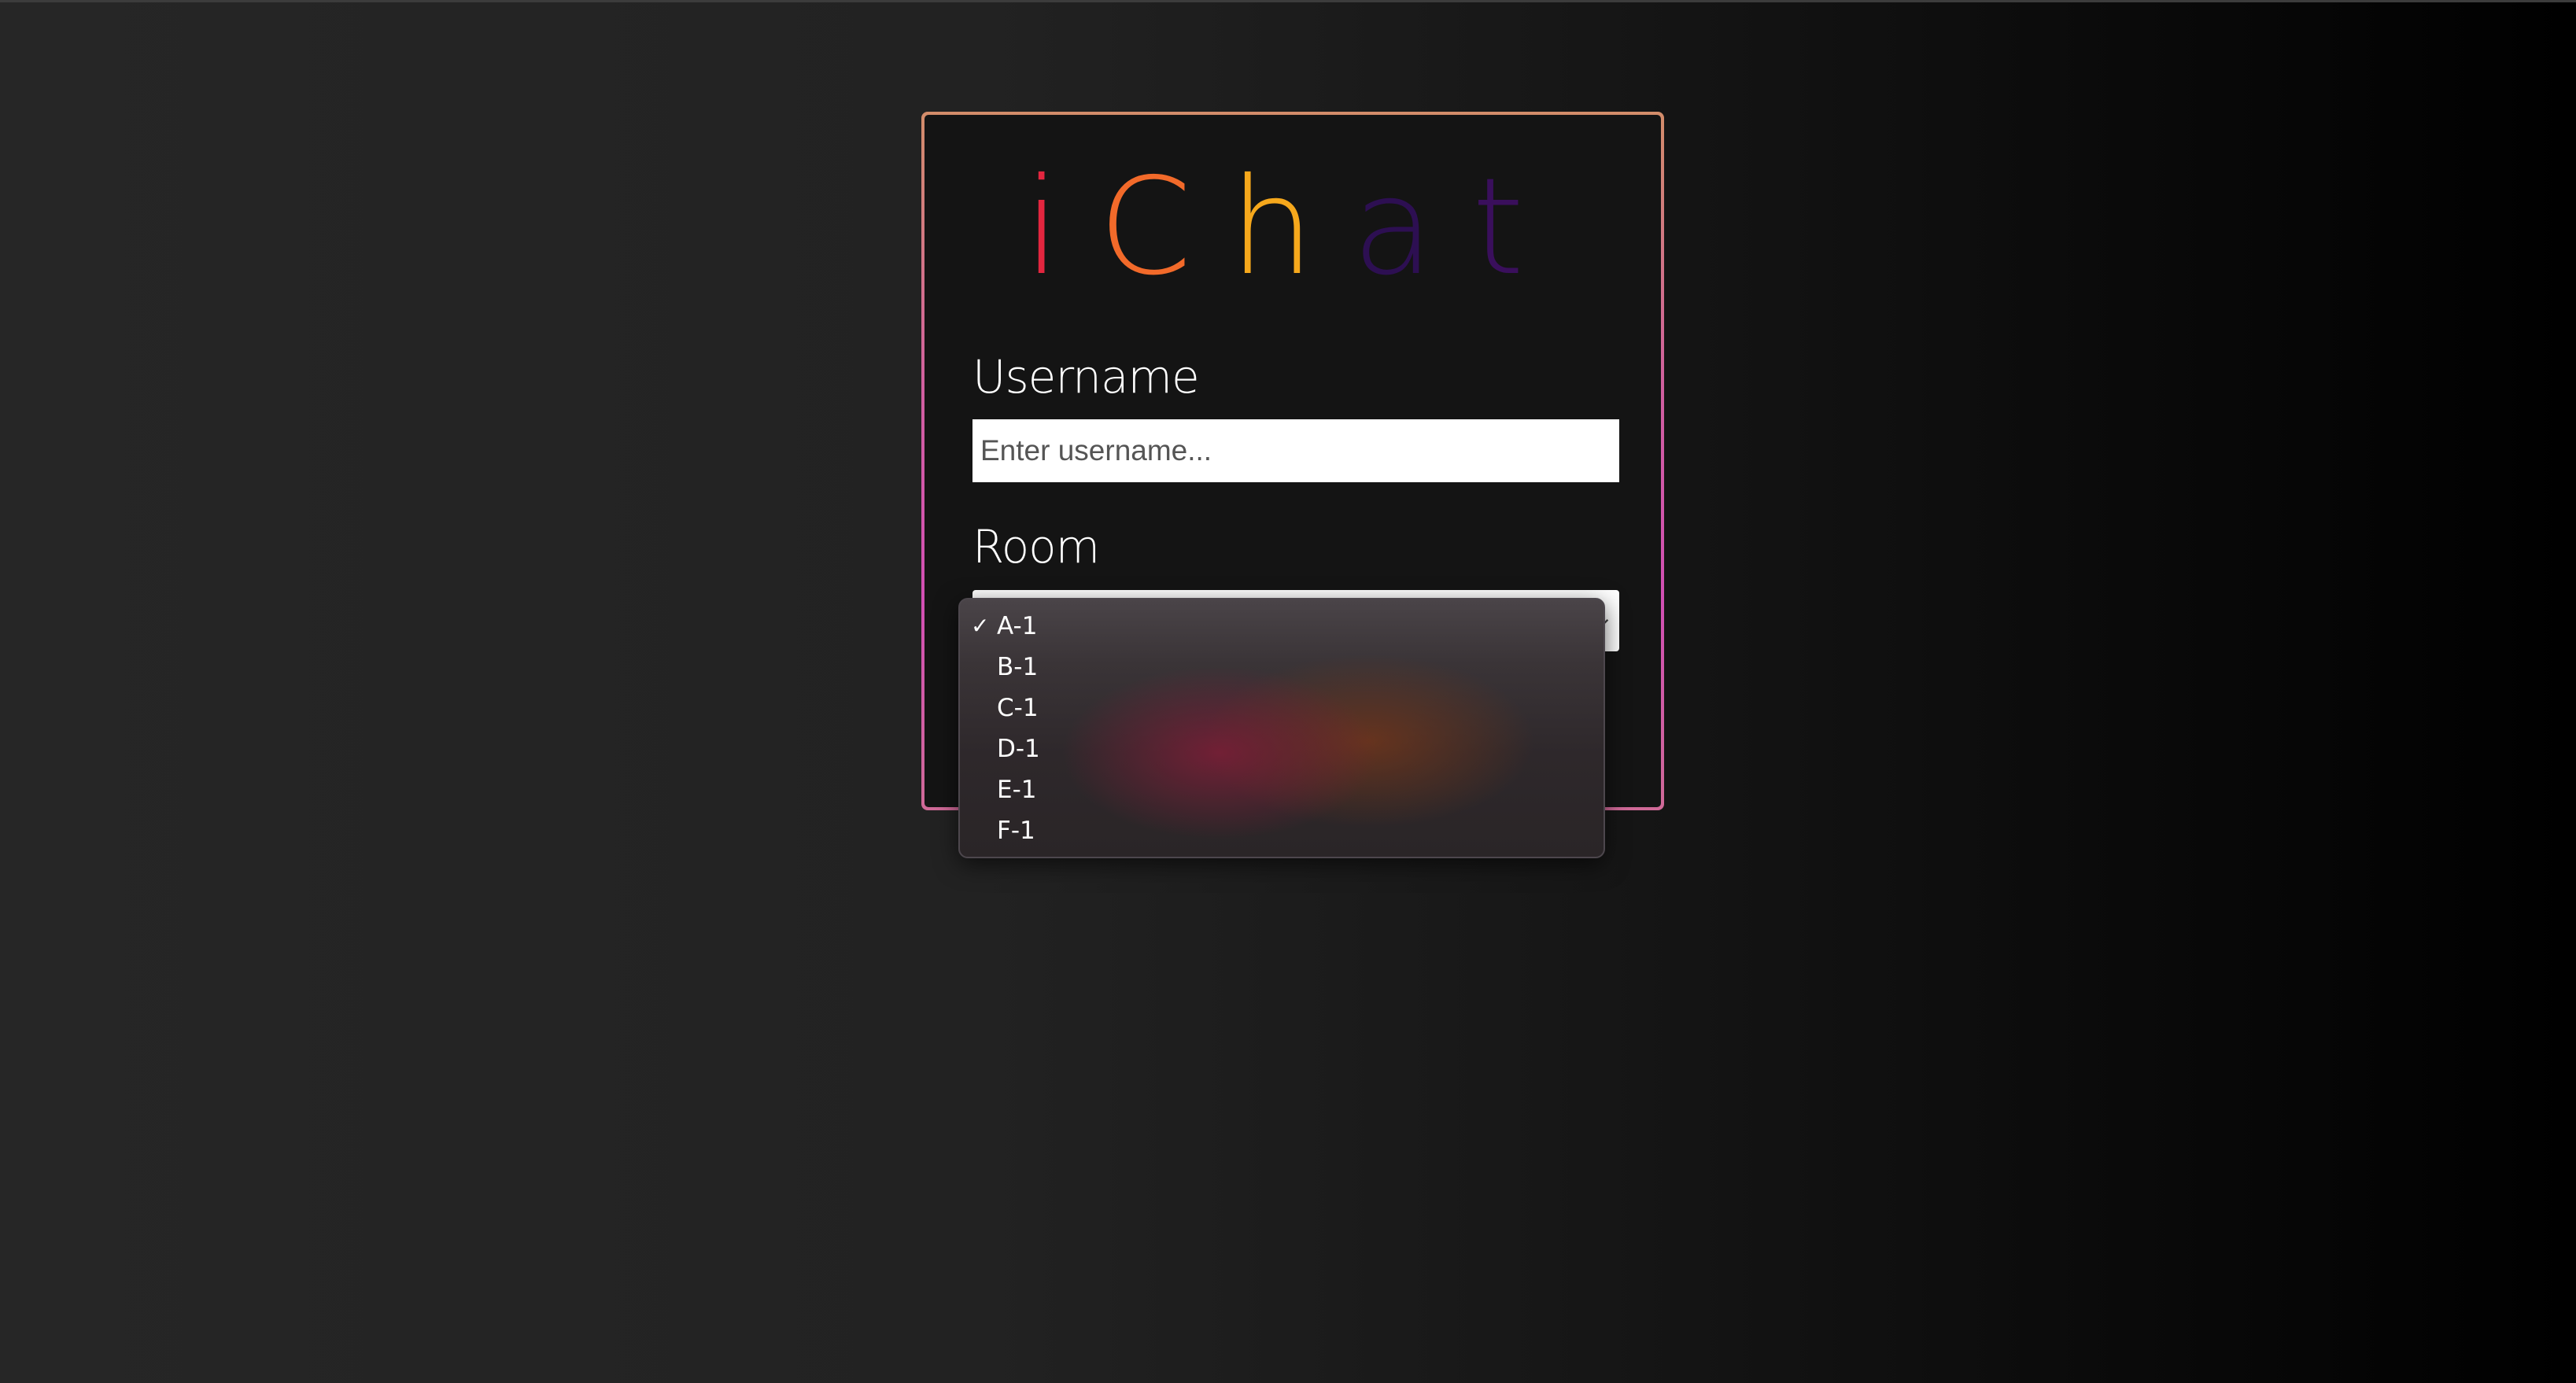 The width and height of the screenshot is (2576, 1383). Describe the element at coordinates (1282, 708) in the screenshot. I see `room-option-c1: C-1` at that location.